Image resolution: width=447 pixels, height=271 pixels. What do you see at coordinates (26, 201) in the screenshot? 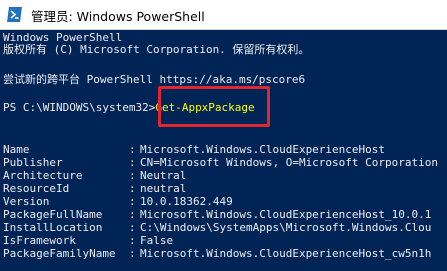
I see `property-name: Version` at bounding box center [26, 201].